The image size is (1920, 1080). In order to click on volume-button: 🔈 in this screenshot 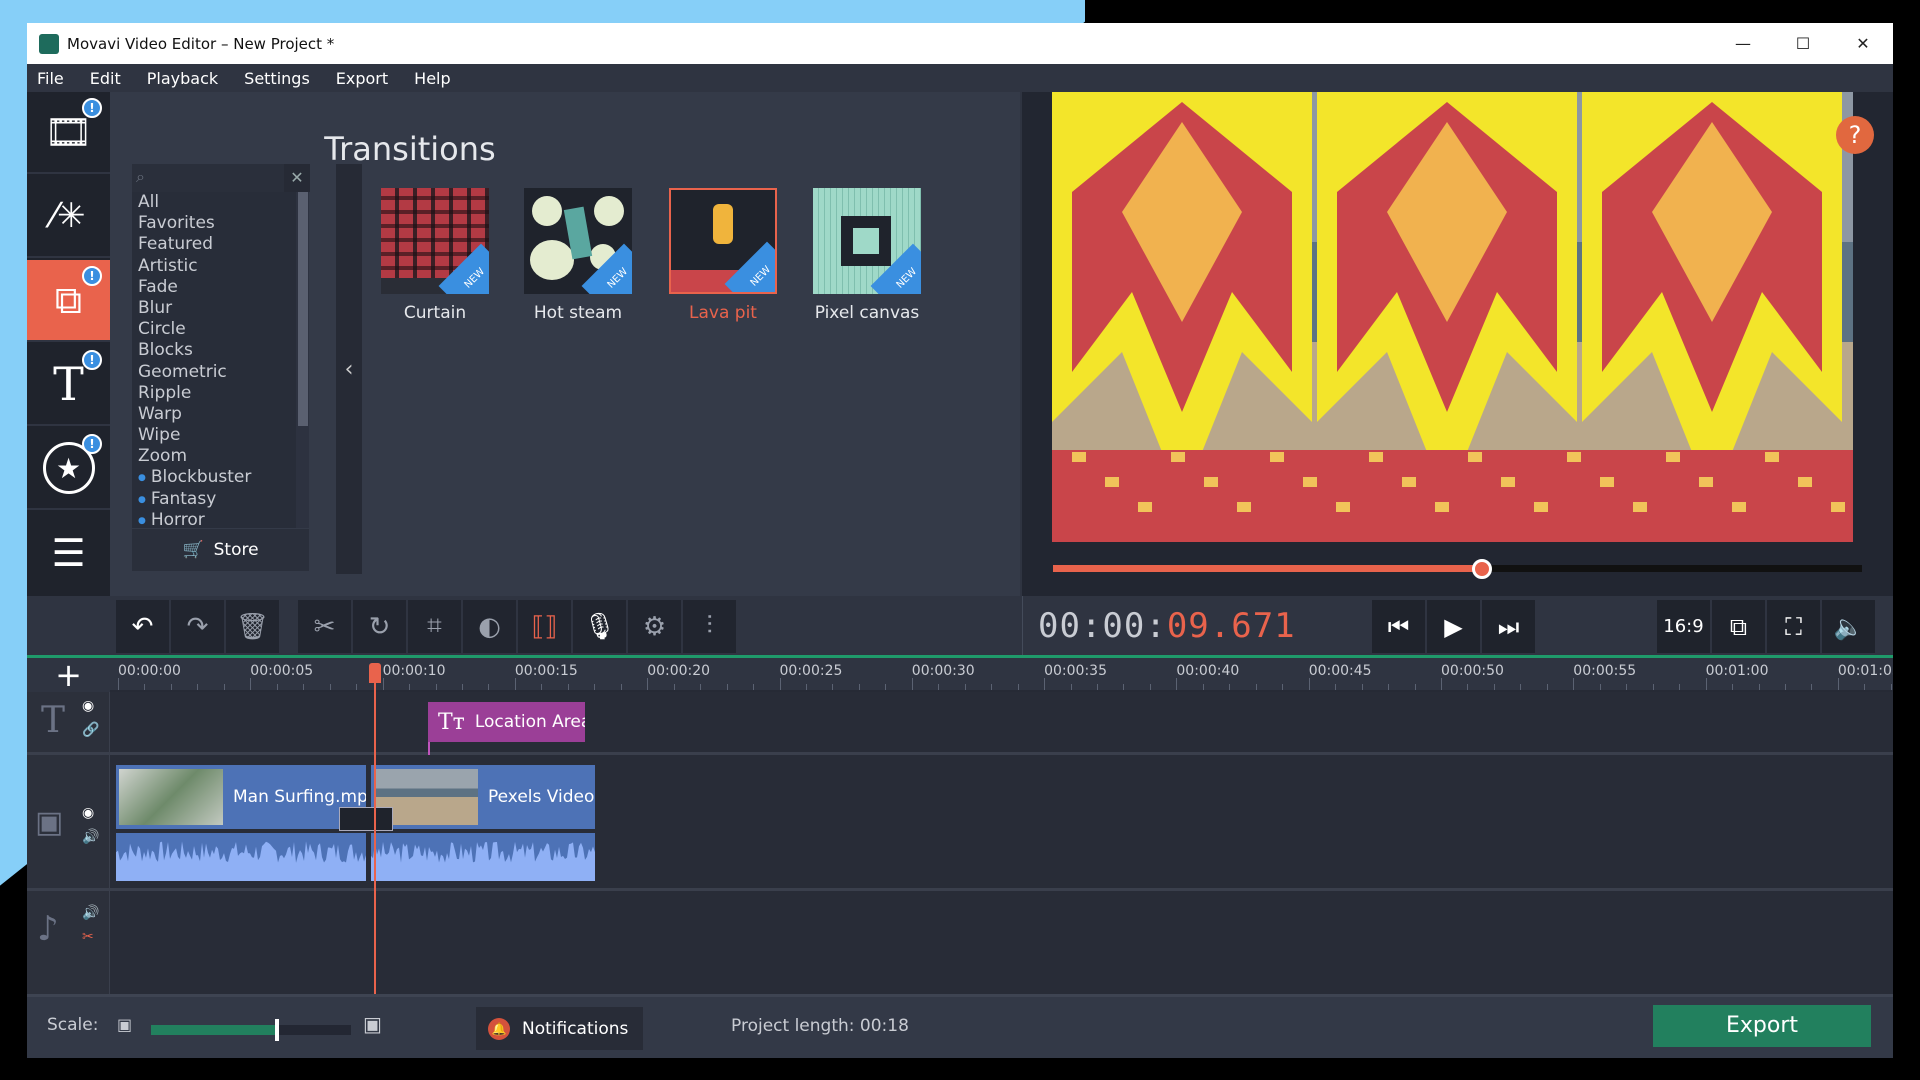, I will do `click(1848, 626)`.